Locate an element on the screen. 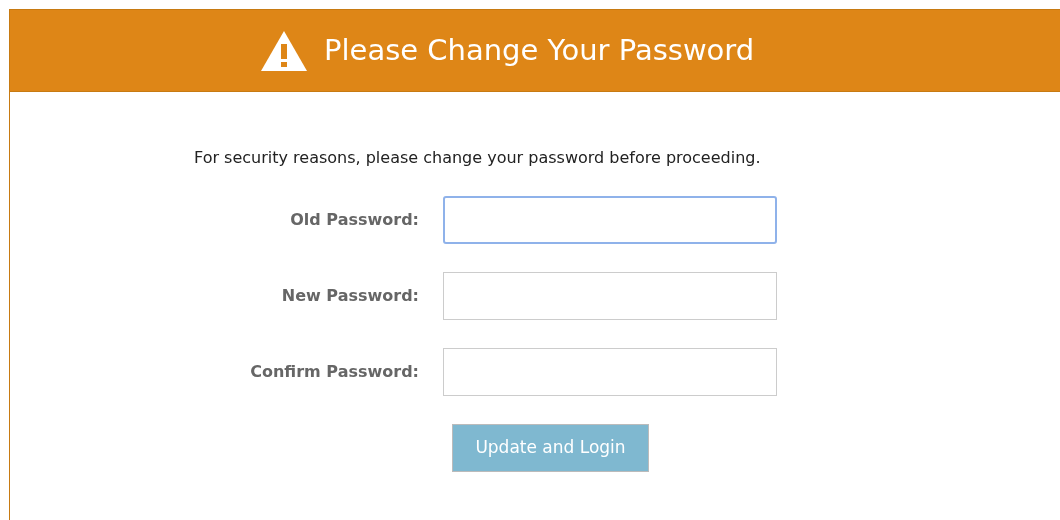 The image size is (1060, 520). instruction-text: For security reasons, please change your password before proceeding. is located at coordinates (478, 158).